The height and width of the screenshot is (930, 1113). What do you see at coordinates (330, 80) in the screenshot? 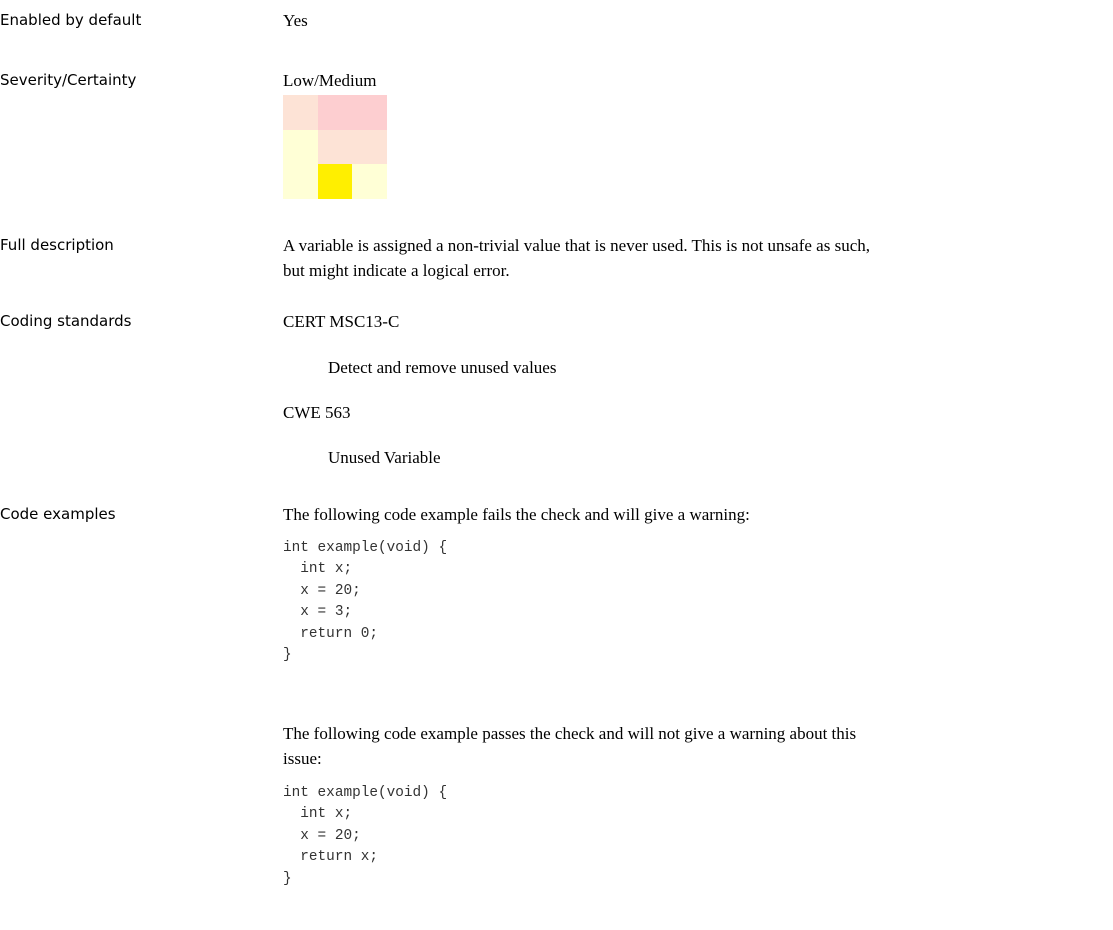
I see `severity-value: Low/Medium` at bounding box center [330, 80].